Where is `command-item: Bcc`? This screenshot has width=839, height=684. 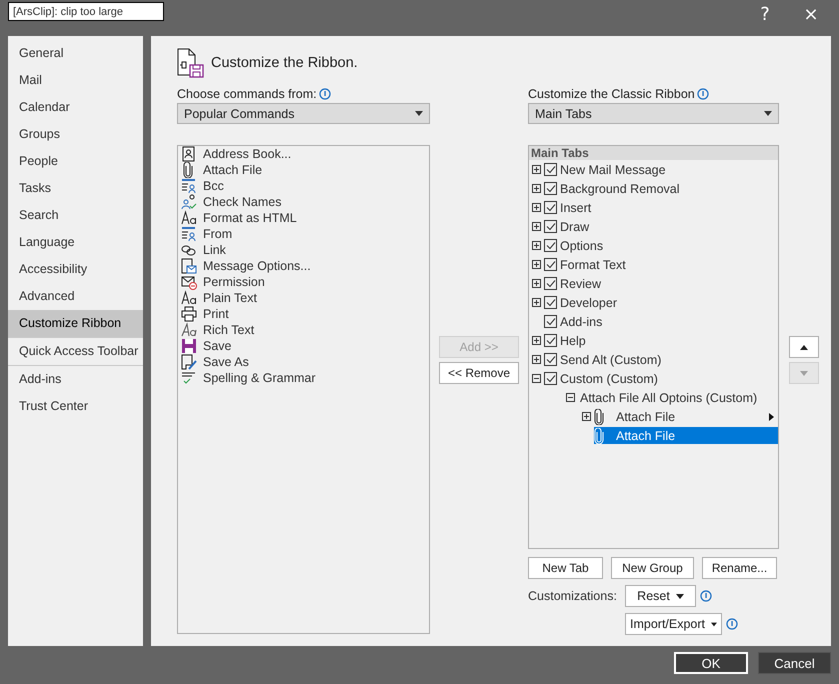
command-item: Bcc is located at coordinates (213, 186).